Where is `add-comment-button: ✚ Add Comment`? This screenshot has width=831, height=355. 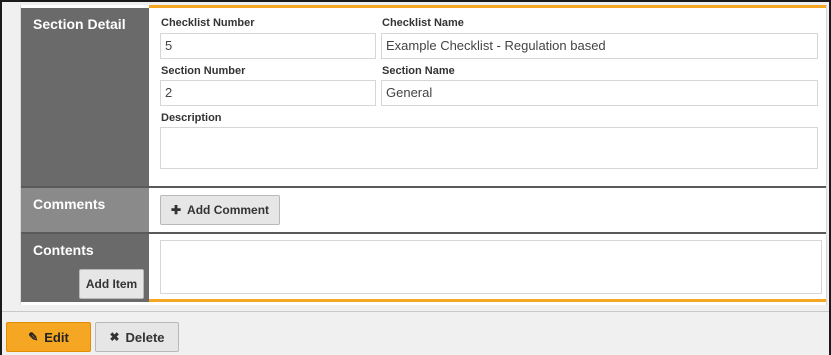
add-comment-button: ✚ Add Comment is located at coordinates (220, 210).